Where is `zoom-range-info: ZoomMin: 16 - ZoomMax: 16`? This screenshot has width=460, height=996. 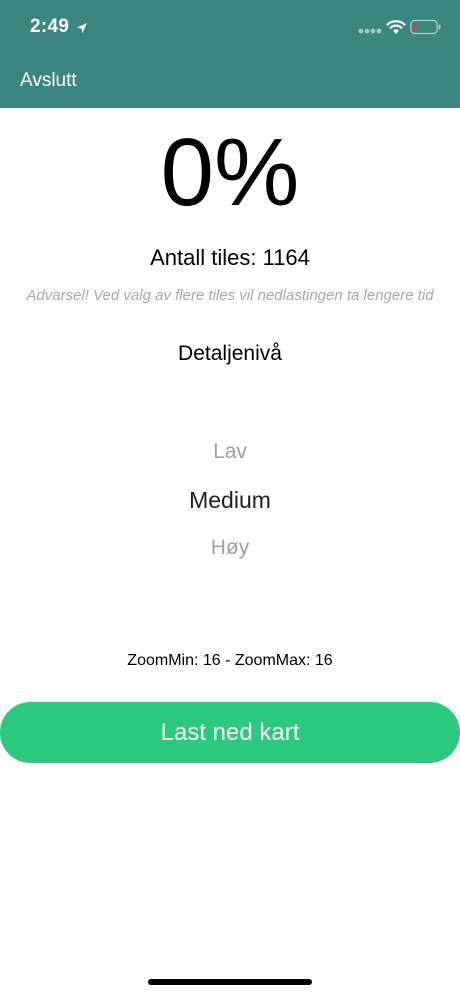 zoom-range-info: ZoomMin: 16 - ZoomMax: 16 is located at coordinates (230, 660).